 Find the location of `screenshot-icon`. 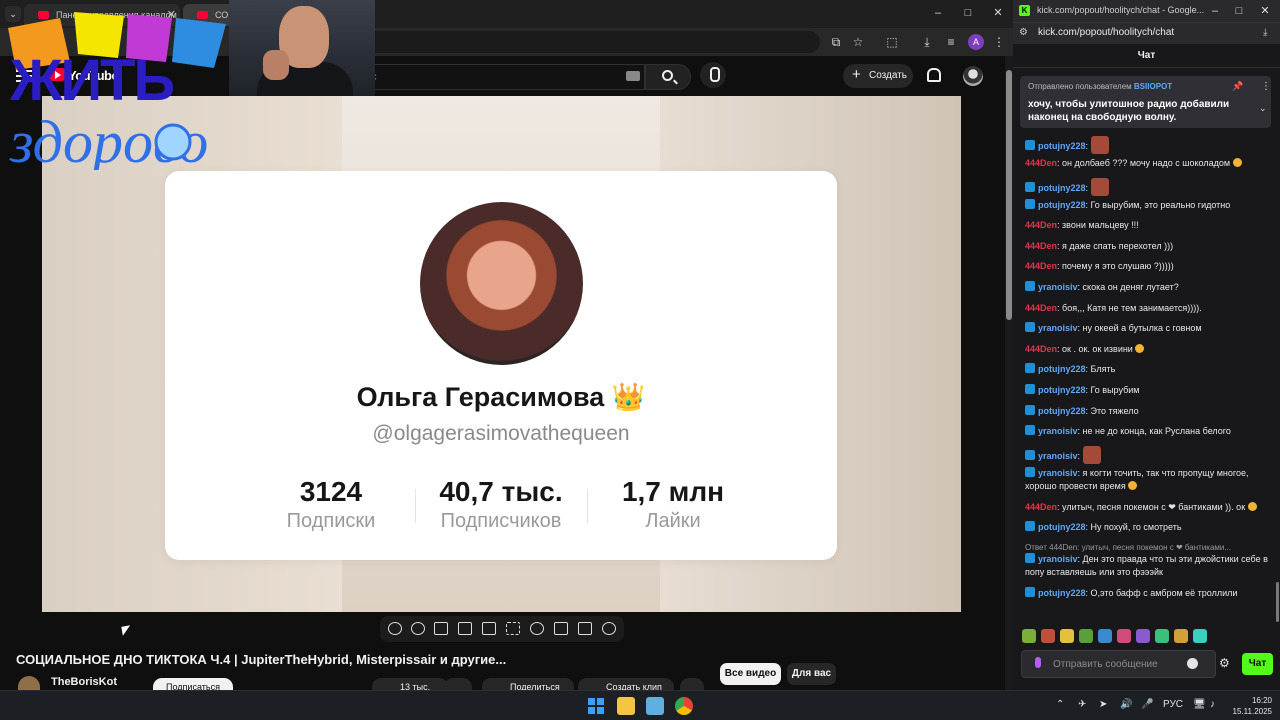

screenshot-icon is located at coordinates (585, 628).